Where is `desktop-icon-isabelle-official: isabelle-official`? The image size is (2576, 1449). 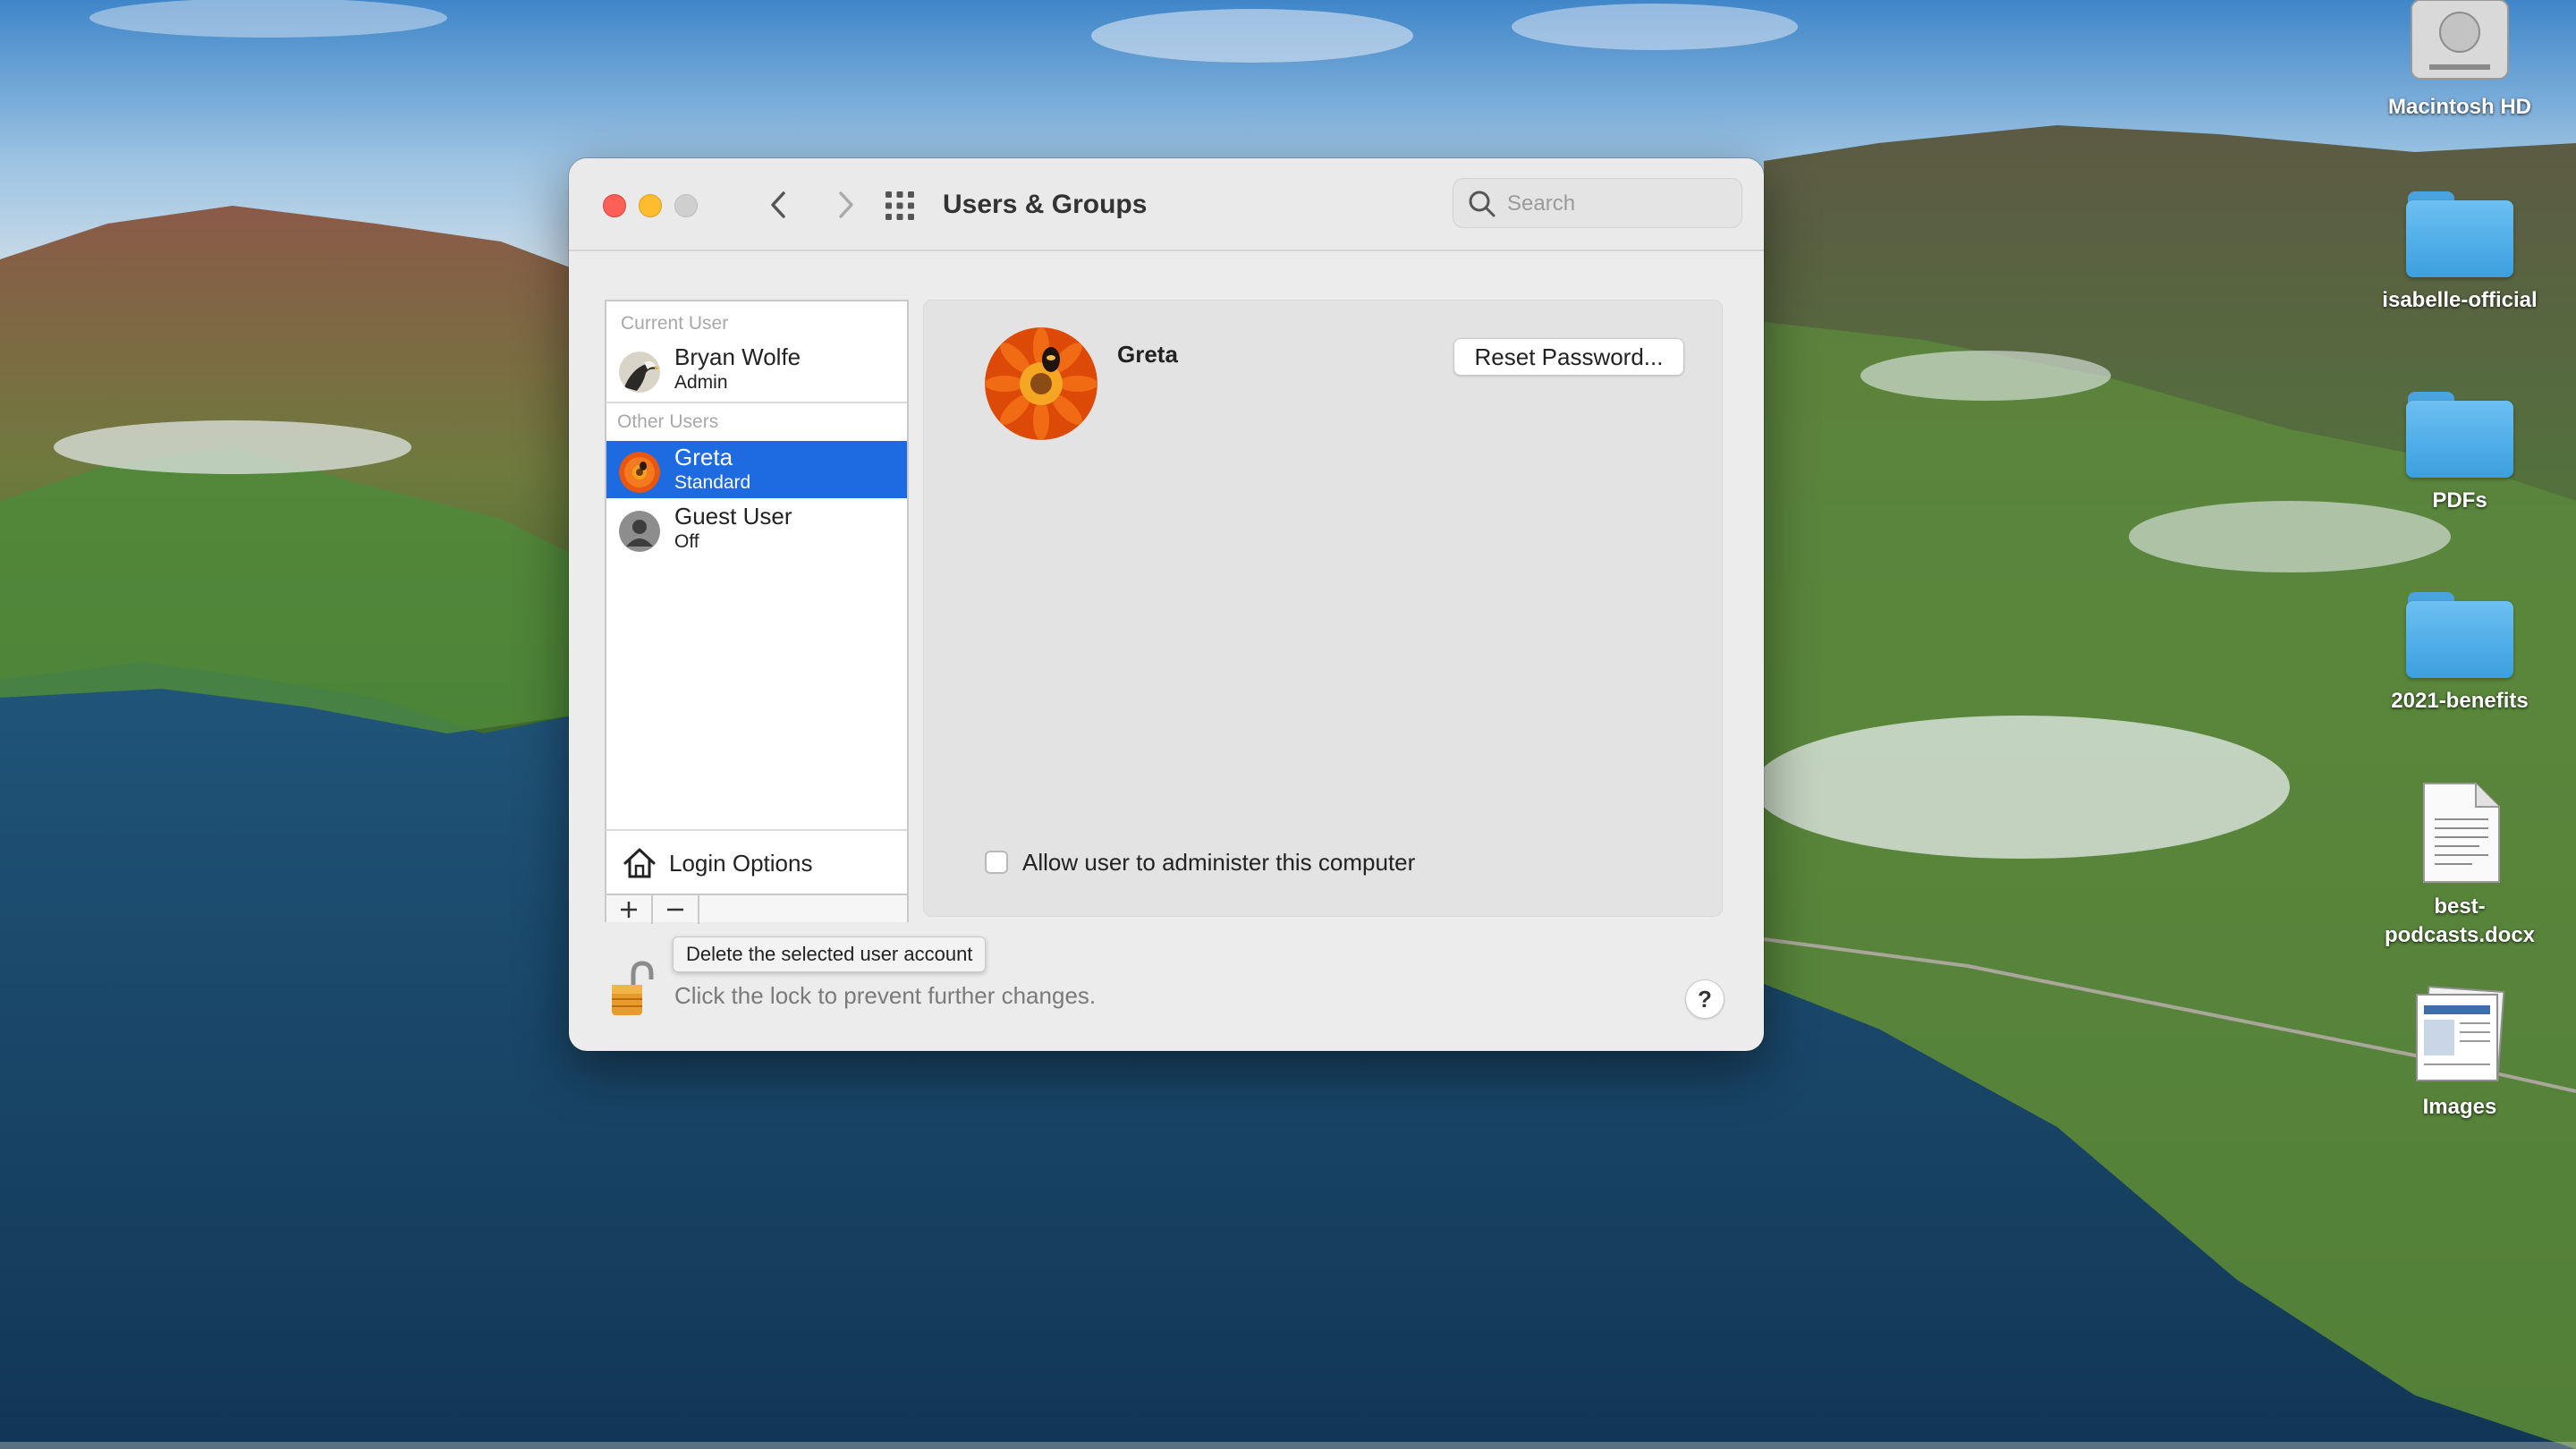
desktop-icon-isabelle-official: isabelle-official is located at coordinates (2459, 253).